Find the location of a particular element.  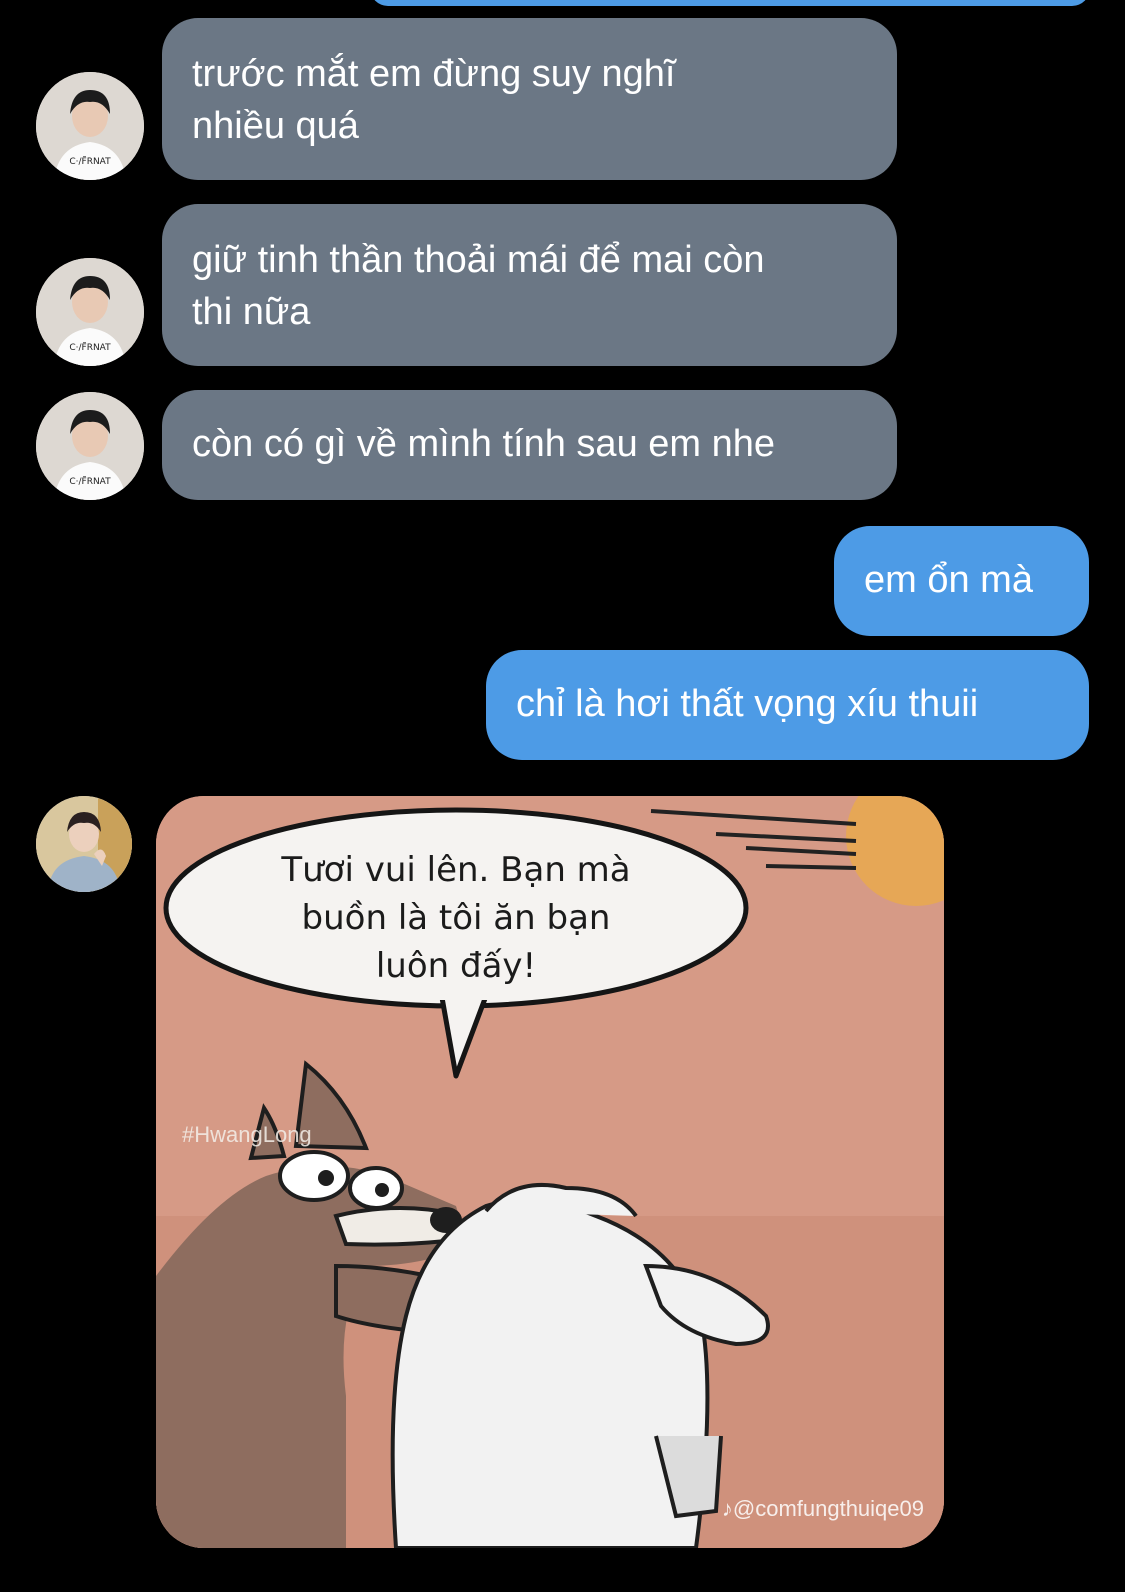

meme-hashtag: #HwangLong is located at coordinates (247, 1134).